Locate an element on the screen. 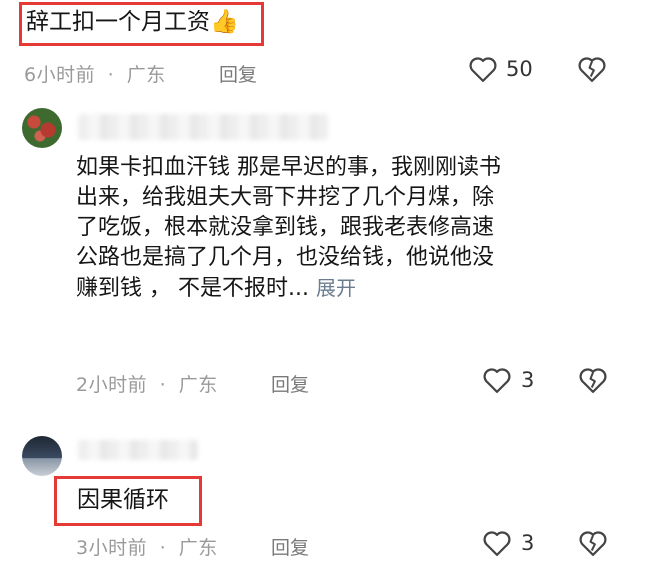 The image size is (660, 568). comment-2-meta: 2小时前 · 广东 is located at coordinates (147, 385).